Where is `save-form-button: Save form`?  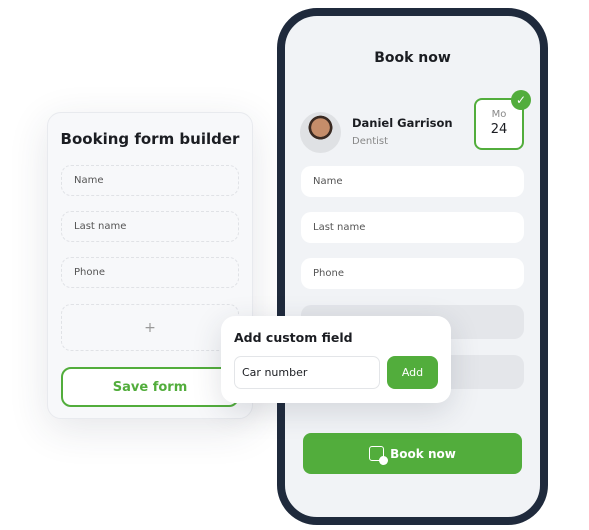
save-form-button: Save form is located at coordinates (150, 387).